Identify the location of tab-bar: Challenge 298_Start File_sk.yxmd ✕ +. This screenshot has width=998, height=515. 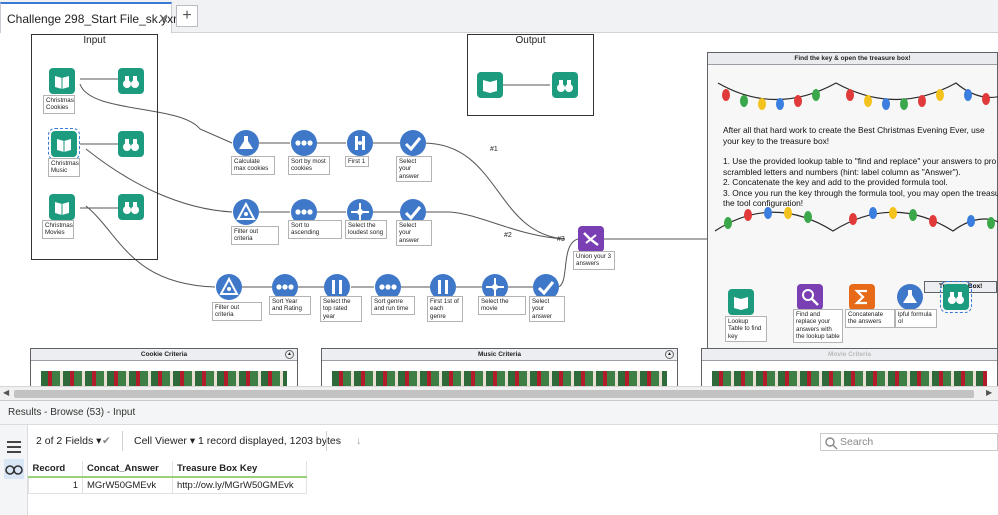
(499, 16).